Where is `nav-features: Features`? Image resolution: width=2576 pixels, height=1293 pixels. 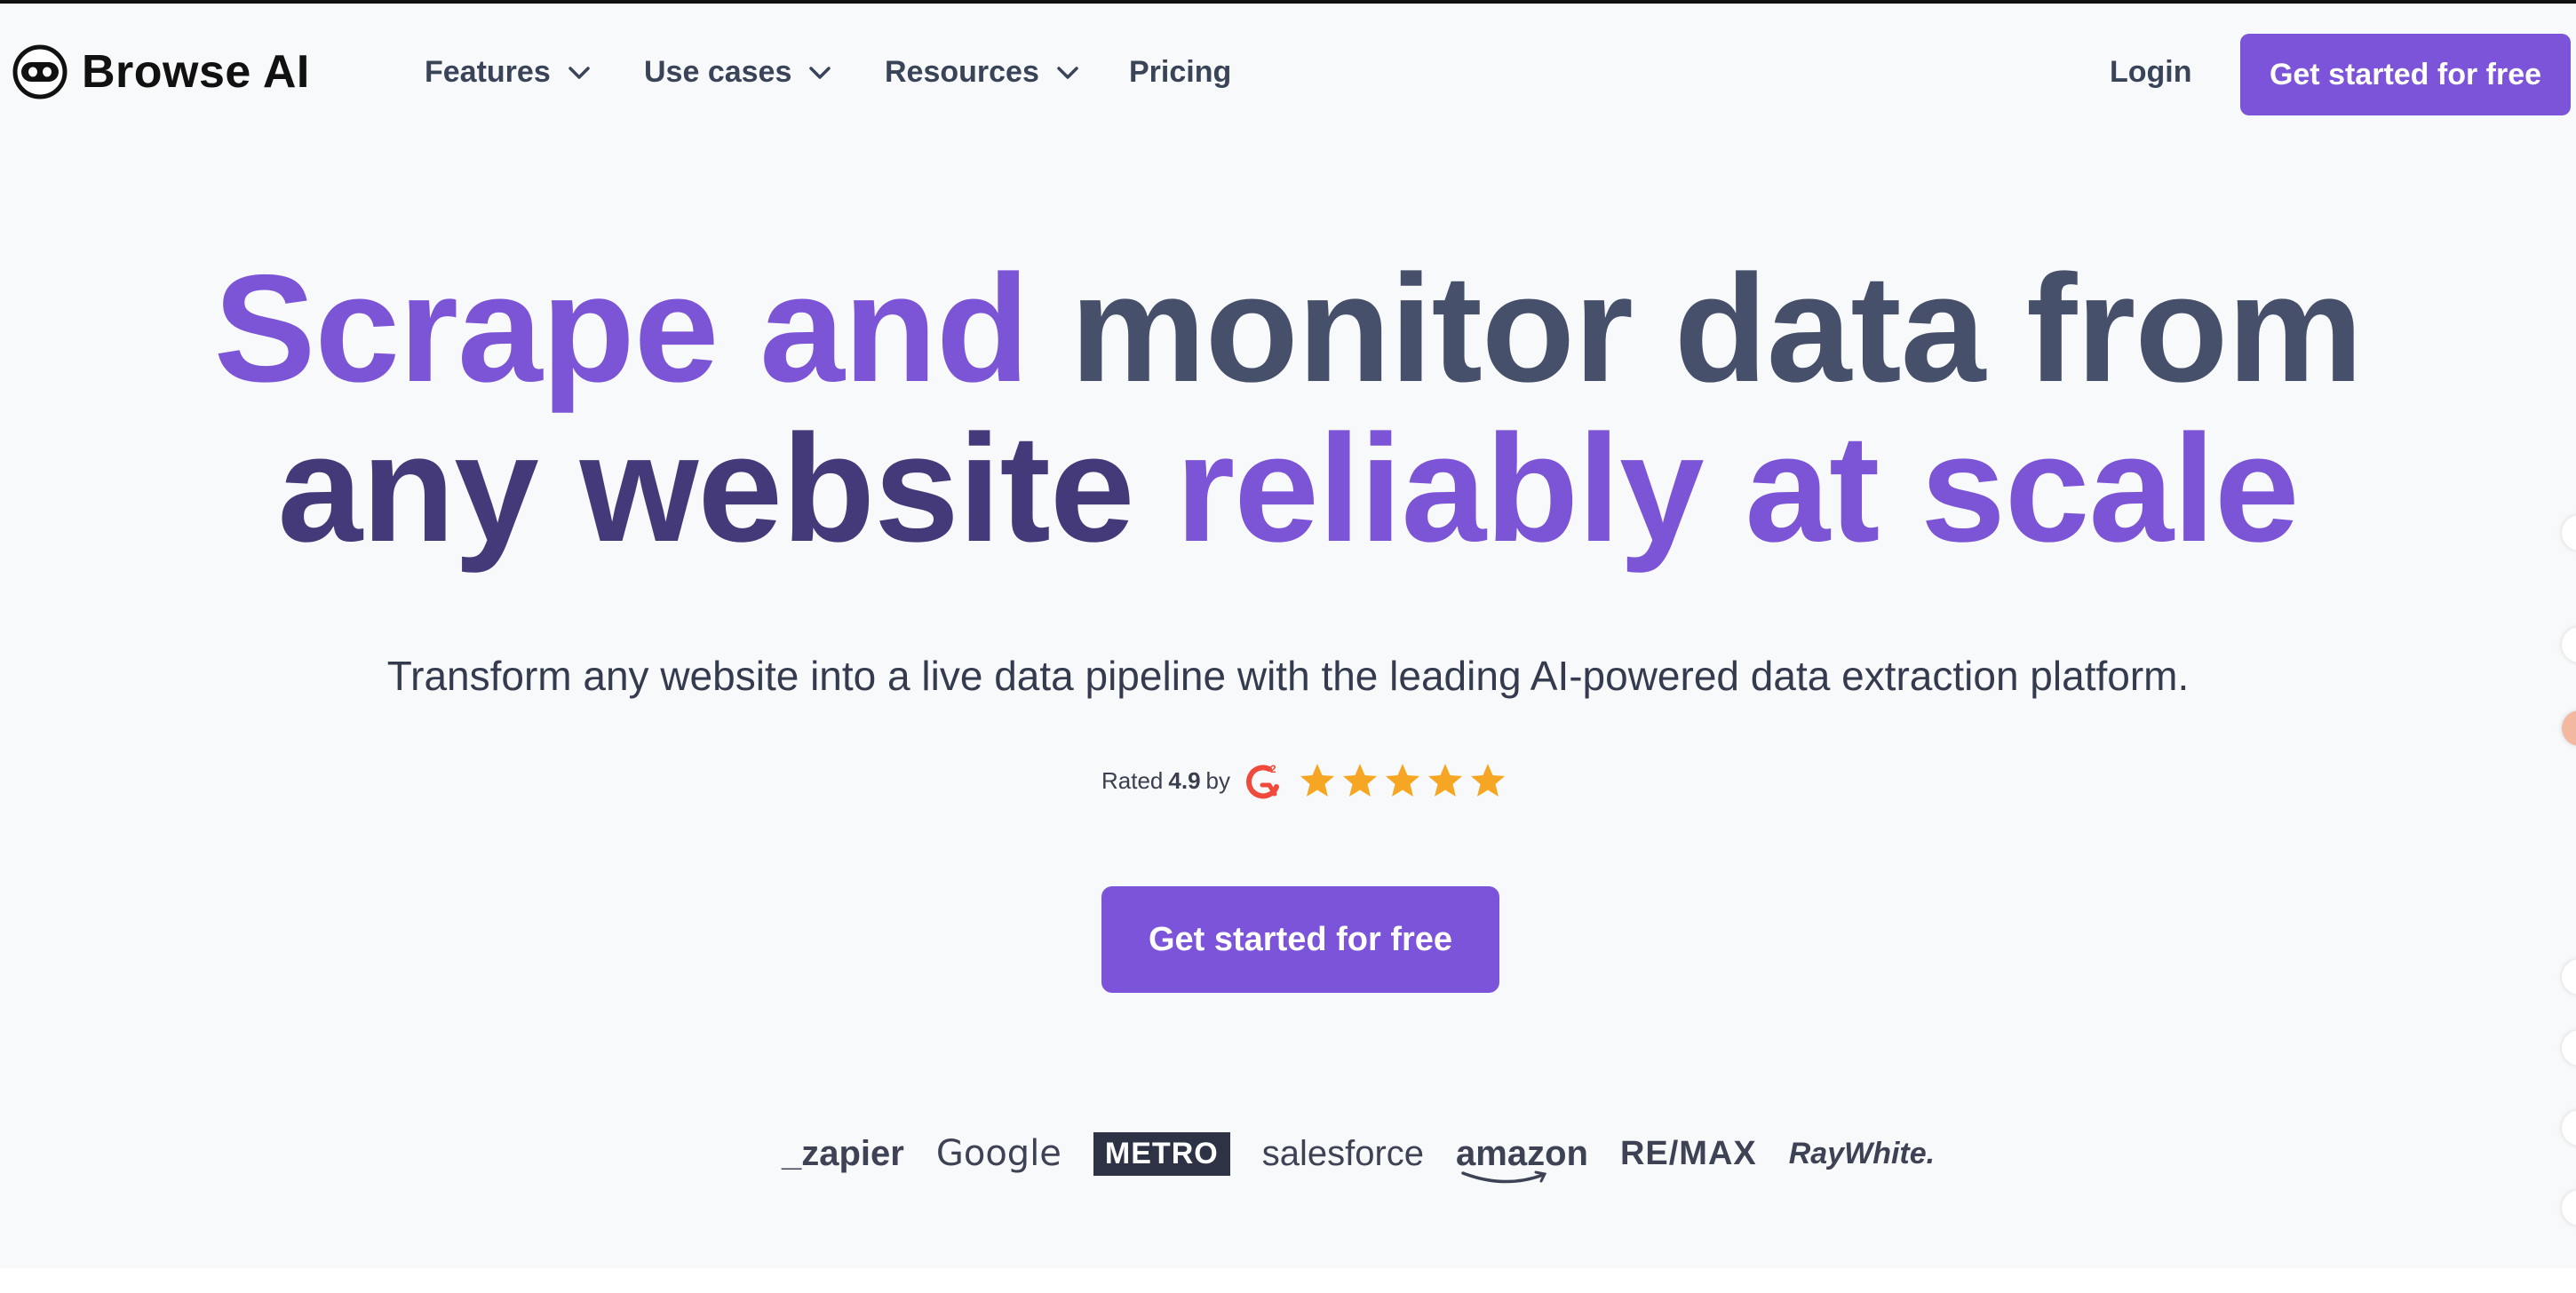 nav-features: Features is located at coordinates (508, 72).